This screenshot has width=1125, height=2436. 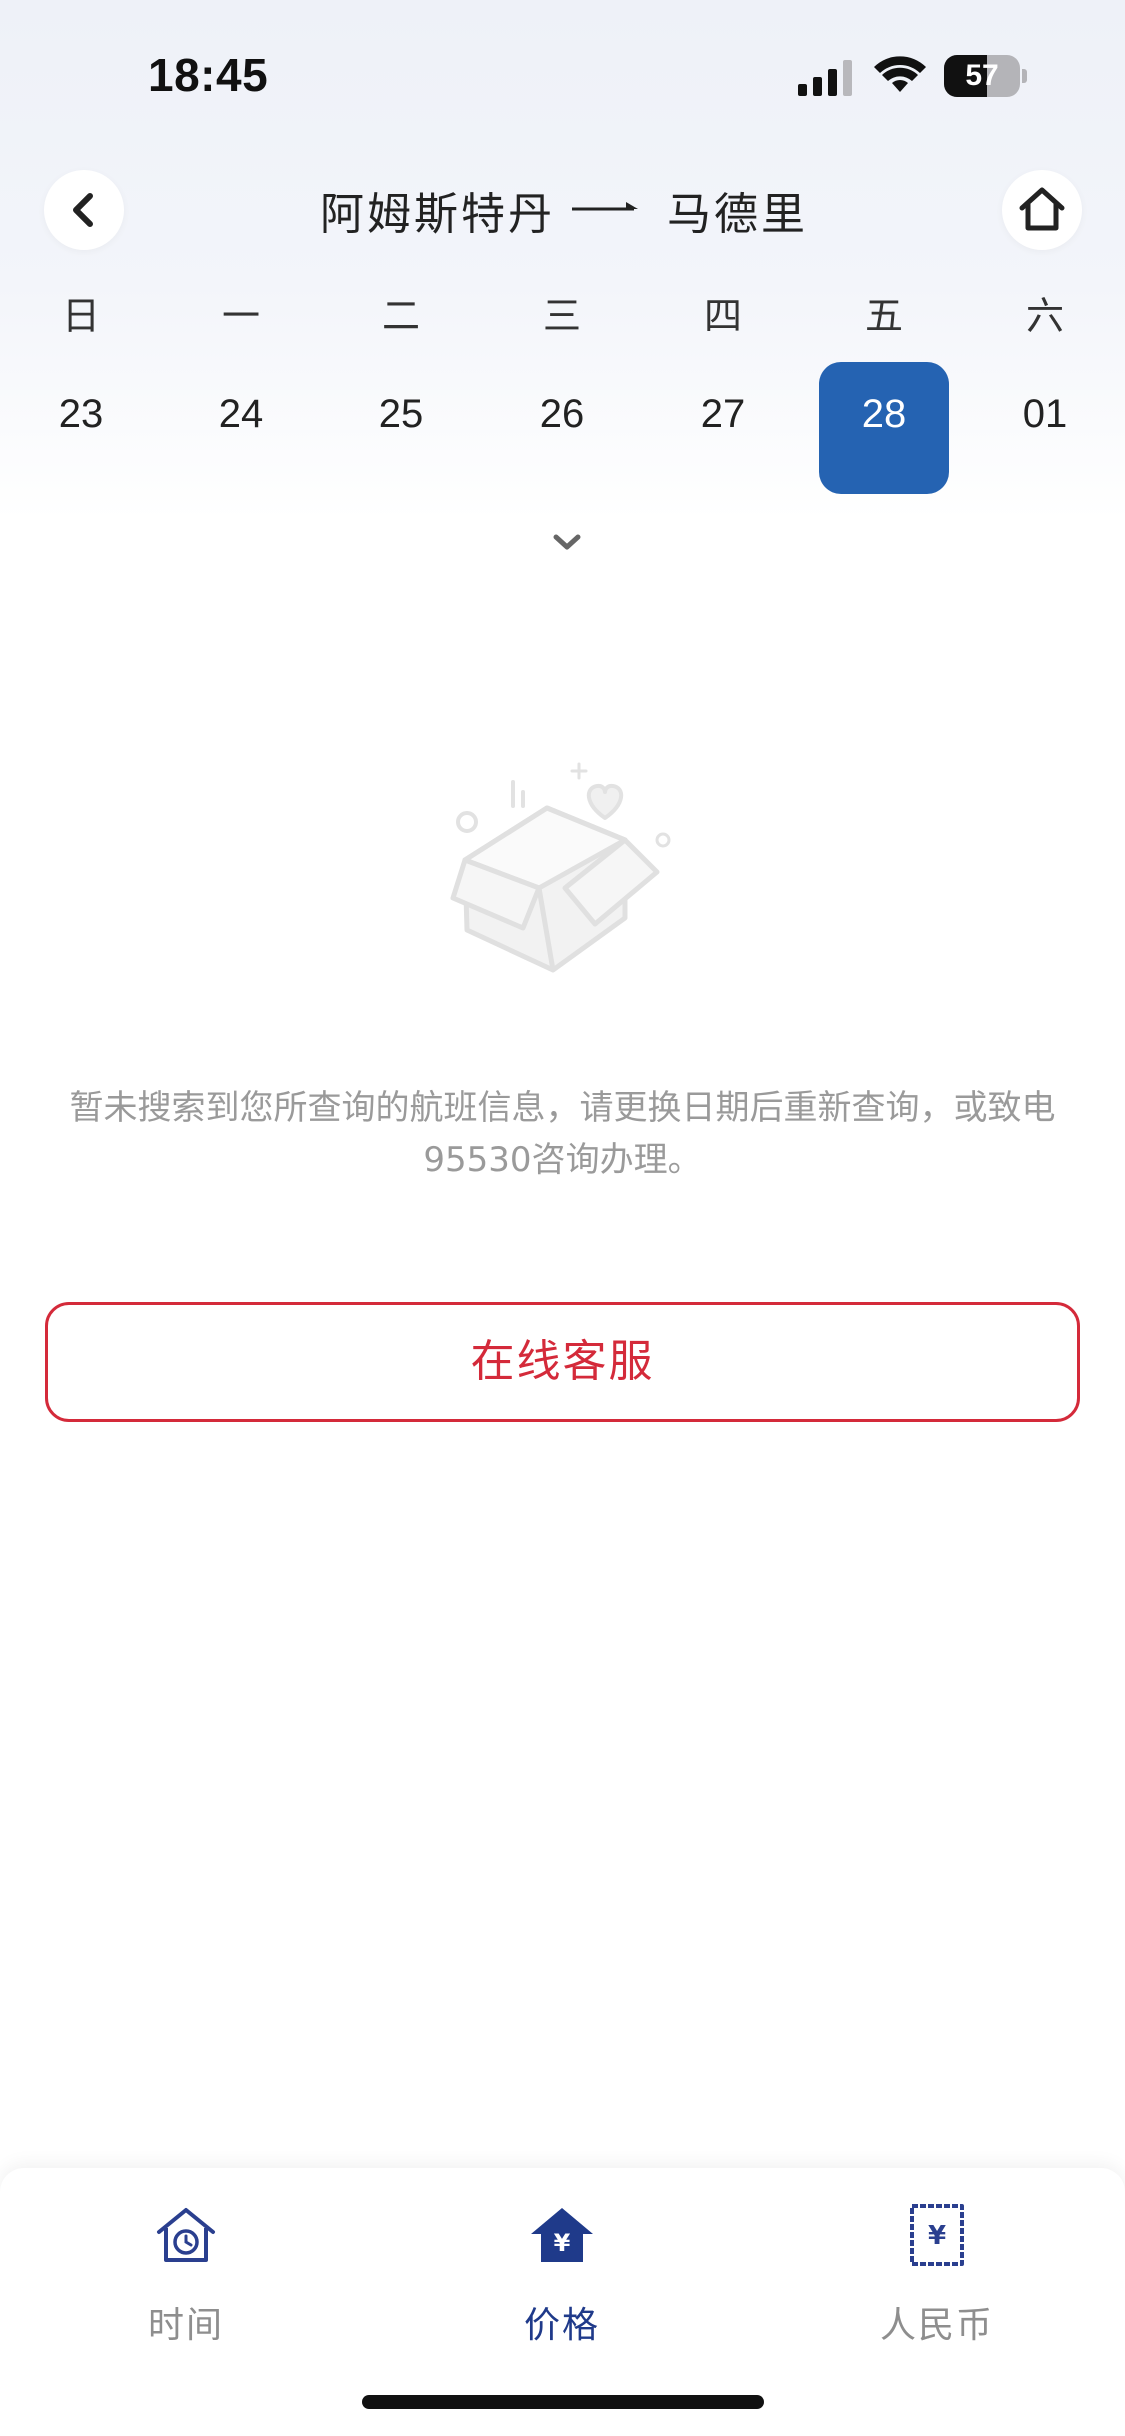 I want to click on chevron-down-icon, so click(x=567, y=542).